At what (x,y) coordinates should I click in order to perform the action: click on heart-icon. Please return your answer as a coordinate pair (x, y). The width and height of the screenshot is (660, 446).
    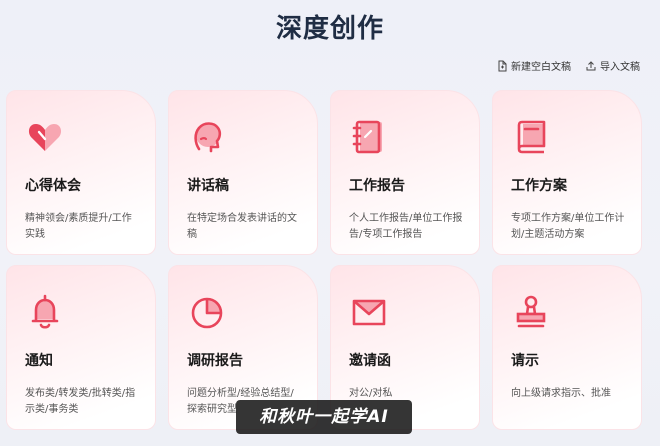
    Looking at the image, I should click on (45, 137).